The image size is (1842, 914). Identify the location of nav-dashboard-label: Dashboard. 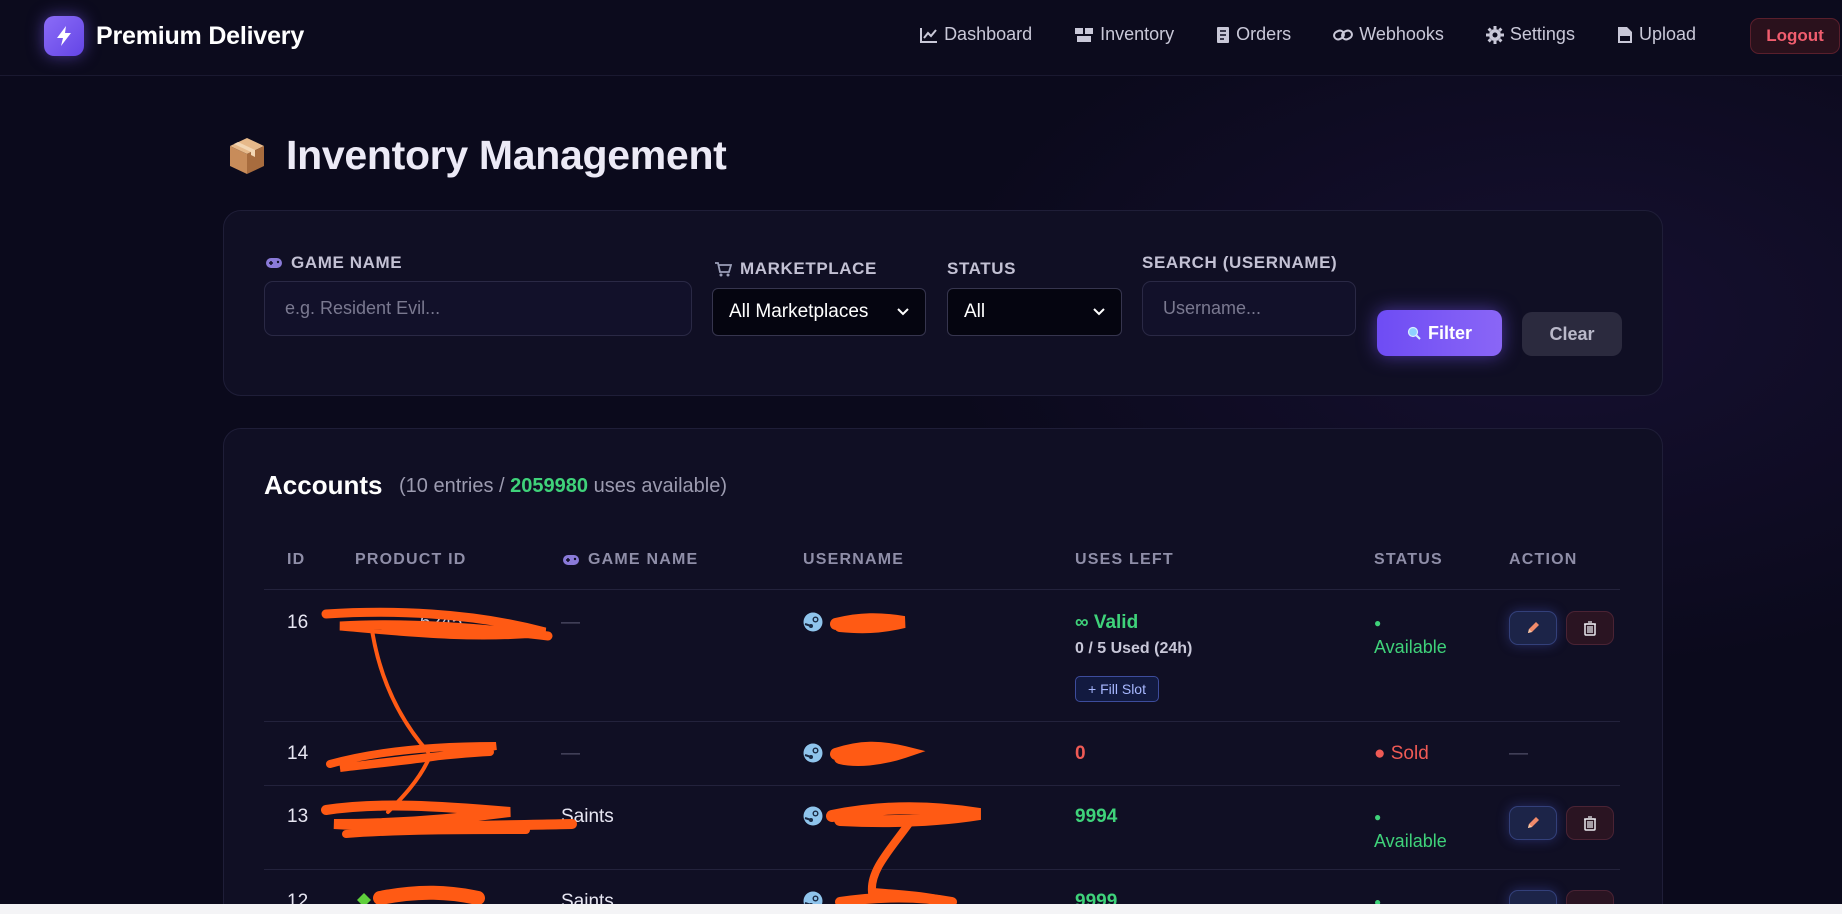
(988, 34).